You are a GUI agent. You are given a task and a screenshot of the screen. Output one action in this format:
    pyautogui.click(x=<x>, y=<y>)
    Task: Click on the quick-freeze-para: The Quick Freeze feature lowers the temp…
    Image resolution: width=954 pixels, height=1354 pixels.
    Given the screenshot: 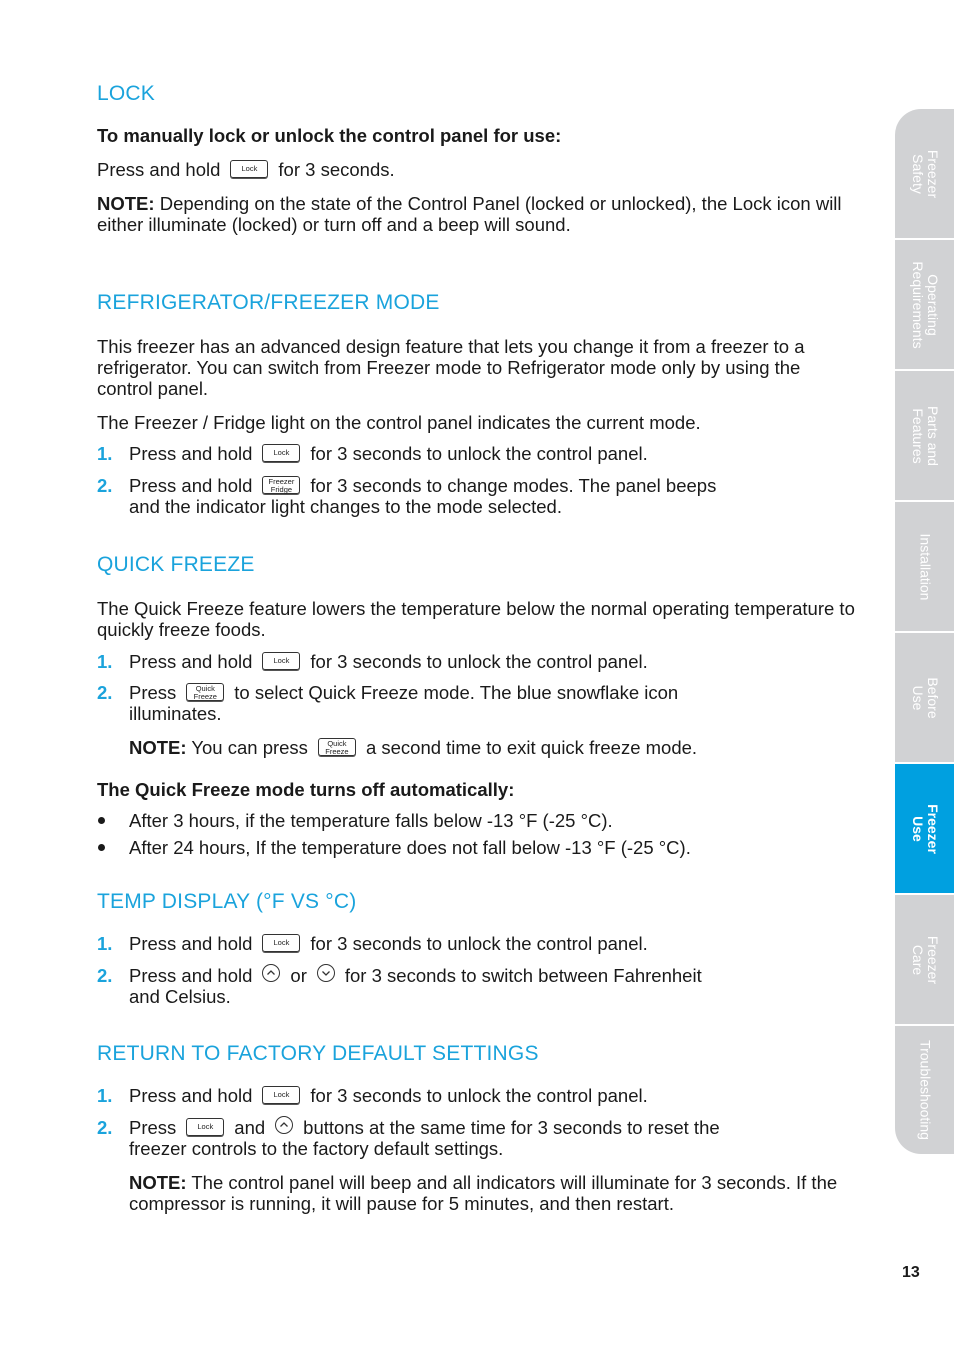 What is the action you would take?
    pyautogui.click(x=476, y=619)
    